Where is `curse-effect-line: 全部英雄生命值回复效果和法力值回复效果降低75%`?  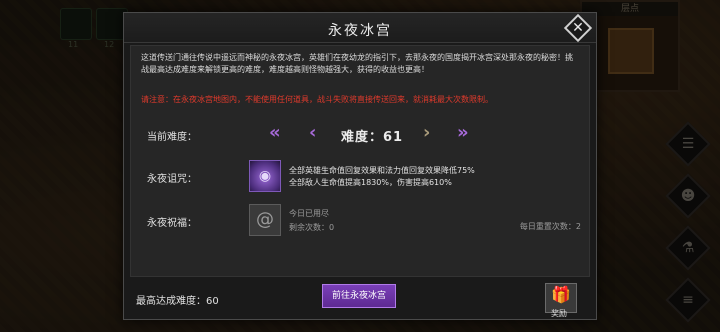
curse-effect-line: 全部英雄生命值回复效果和法力值回复效果降低75% is located at coordinates (382, 170).